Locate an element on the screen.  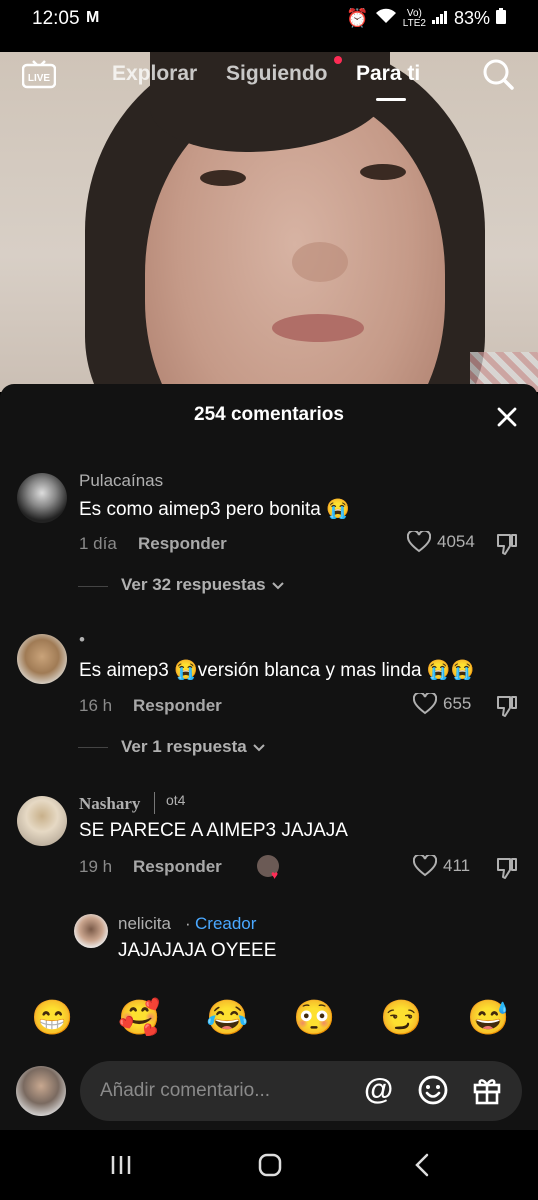
comment-input: Añadir comentario... @ is located at coordinates (301, 1091).